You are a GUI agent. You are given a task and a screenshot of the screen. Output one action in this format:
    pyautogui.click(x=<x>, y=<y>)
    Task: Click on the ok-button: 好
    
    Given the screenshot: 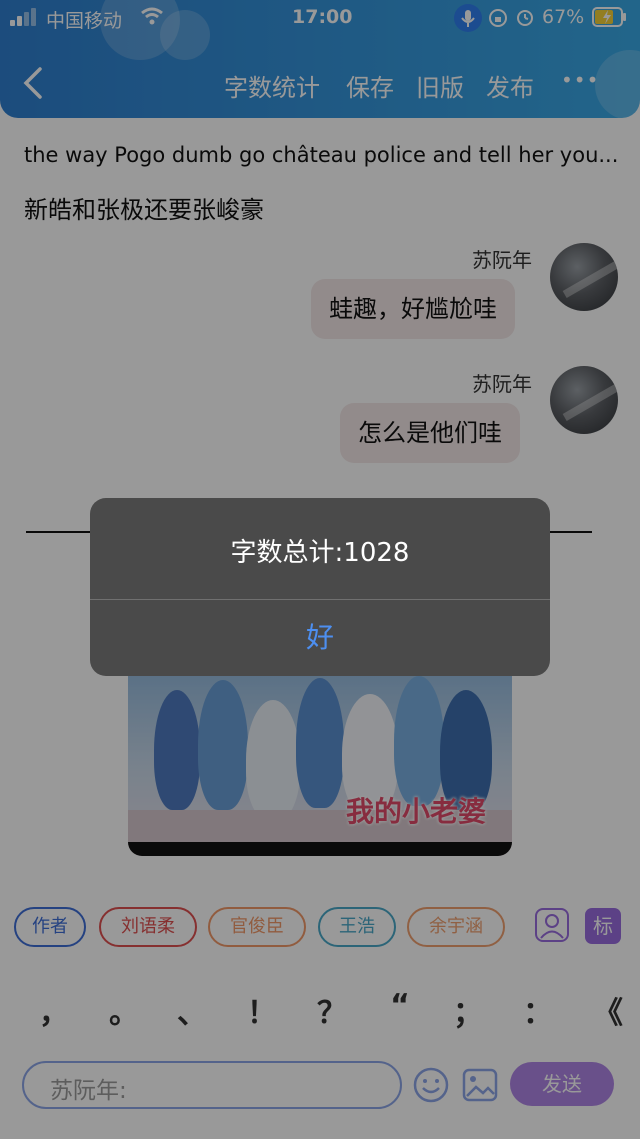 What is the action you would take?
    pyautogui.click(x=320, y=638)
    